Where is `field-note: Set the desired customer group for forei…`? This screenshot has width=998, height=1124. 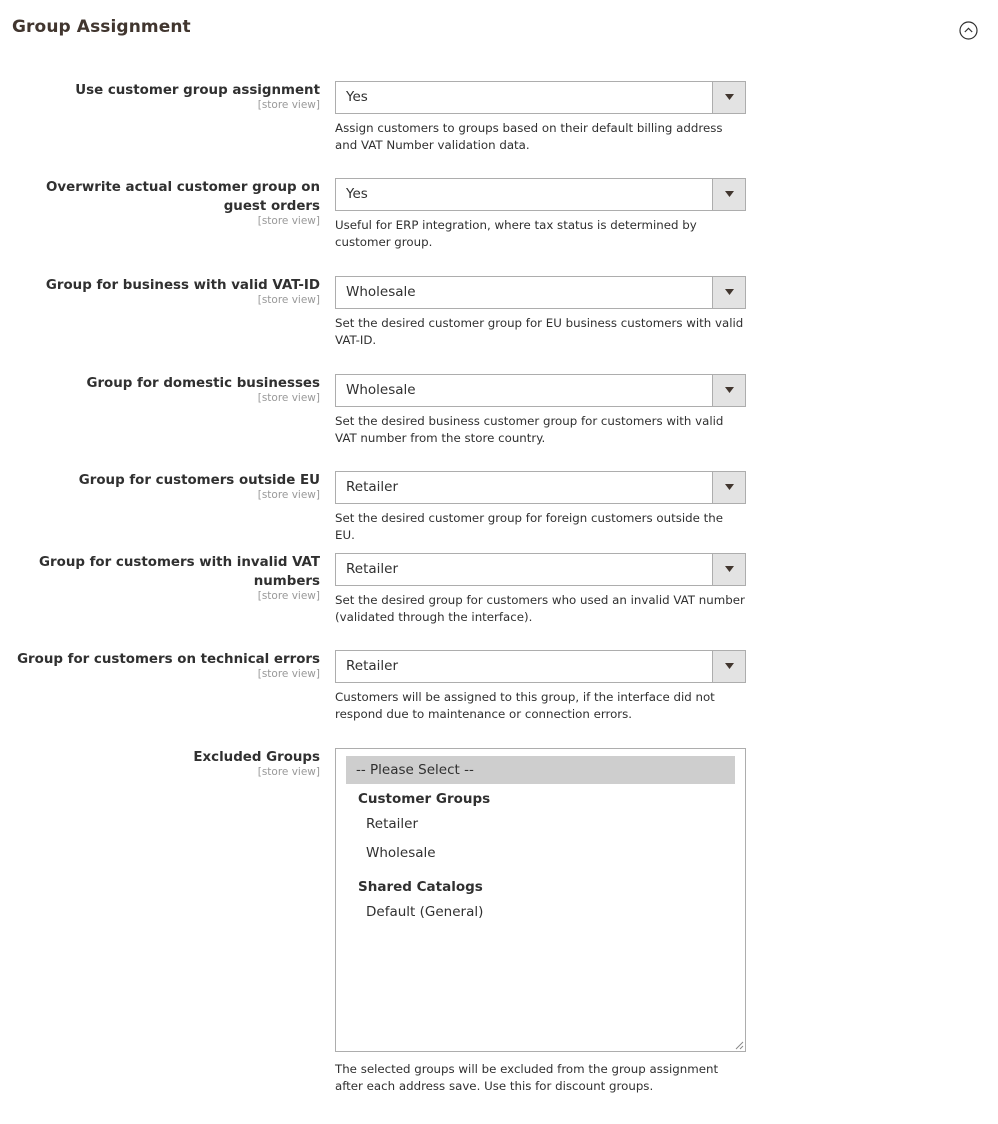 field-note: Set the desired customer group for forei… is located at coordinates (529, 526).